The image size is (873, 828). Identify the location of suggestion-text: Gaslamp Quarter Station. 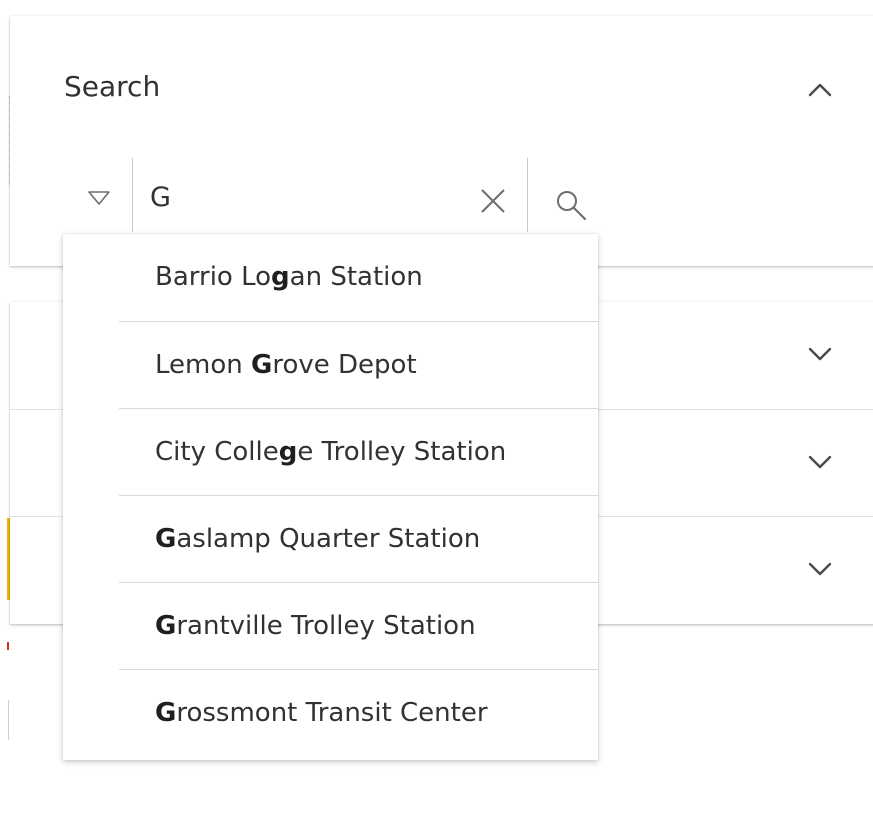
(318, 539).